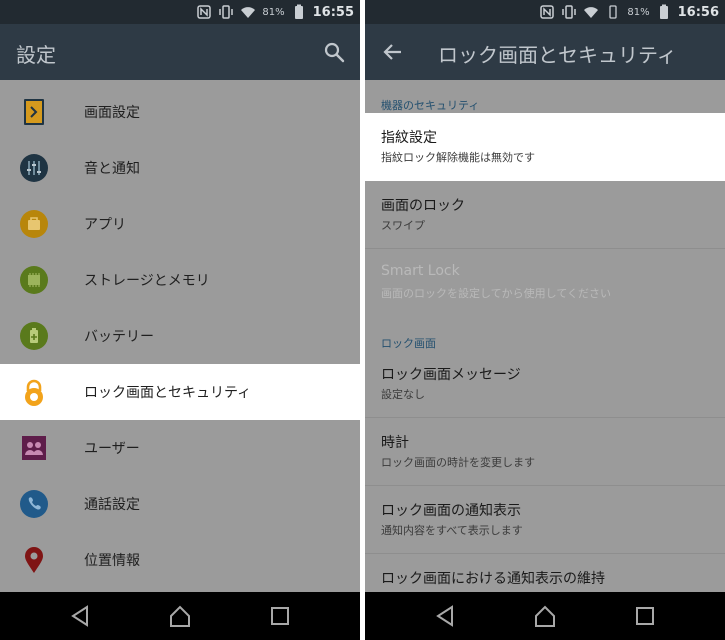  What do you see at coordinates (545, 452) in the screenshot?
I see `pref-clock: 時計 ロック画面の時計を変更します` at bounding box center [545, 452].